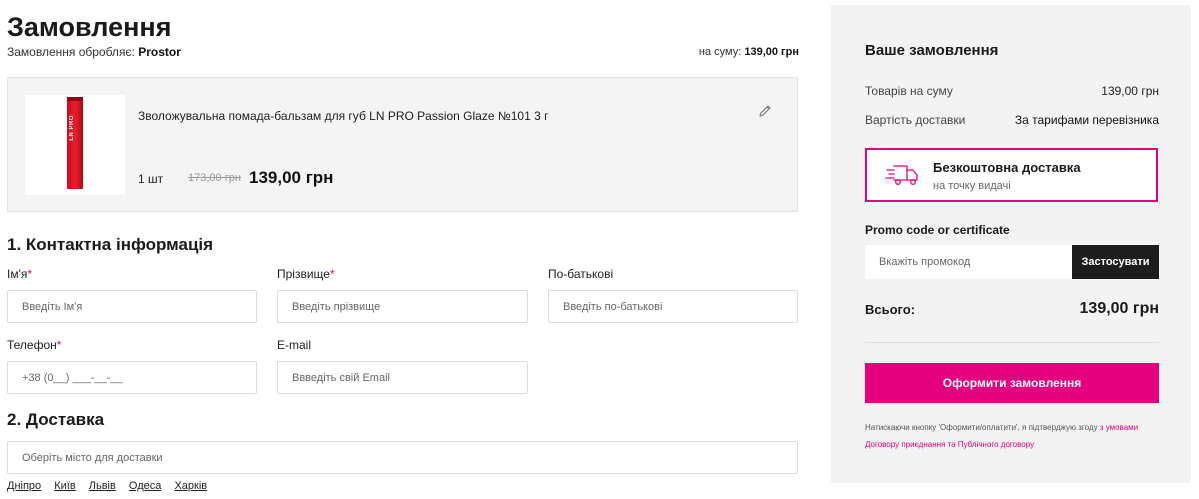 Image resolution: width=1199 pixels, height=499 pixels. What do you see at coordinates (56, 419) in the screenshot?
I see `delivery-section-title: 2. Доставка` at bounding box center [56, 419].